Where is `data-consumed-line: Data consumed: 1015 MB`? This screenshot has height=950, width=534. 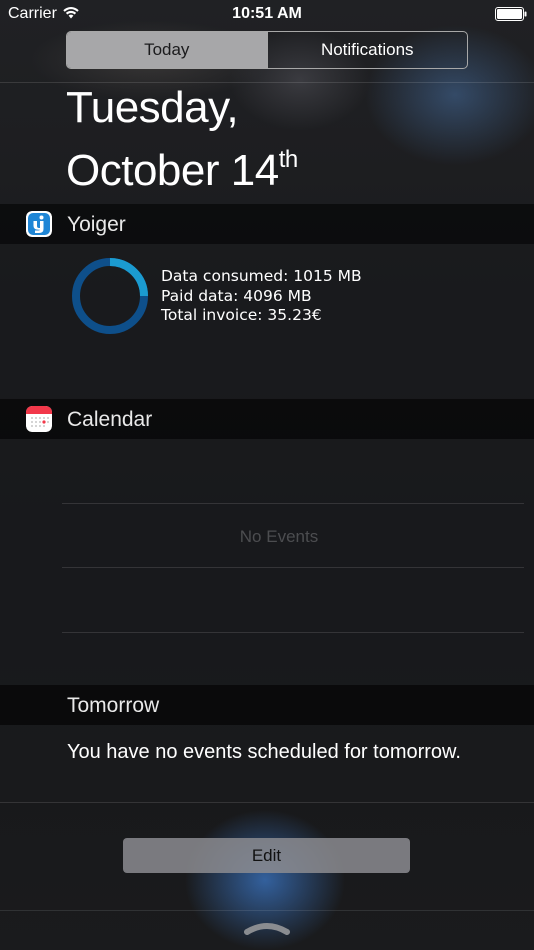
data-consumed-line: Data consumed: 1015 MB is located at coordinates (261, 276).